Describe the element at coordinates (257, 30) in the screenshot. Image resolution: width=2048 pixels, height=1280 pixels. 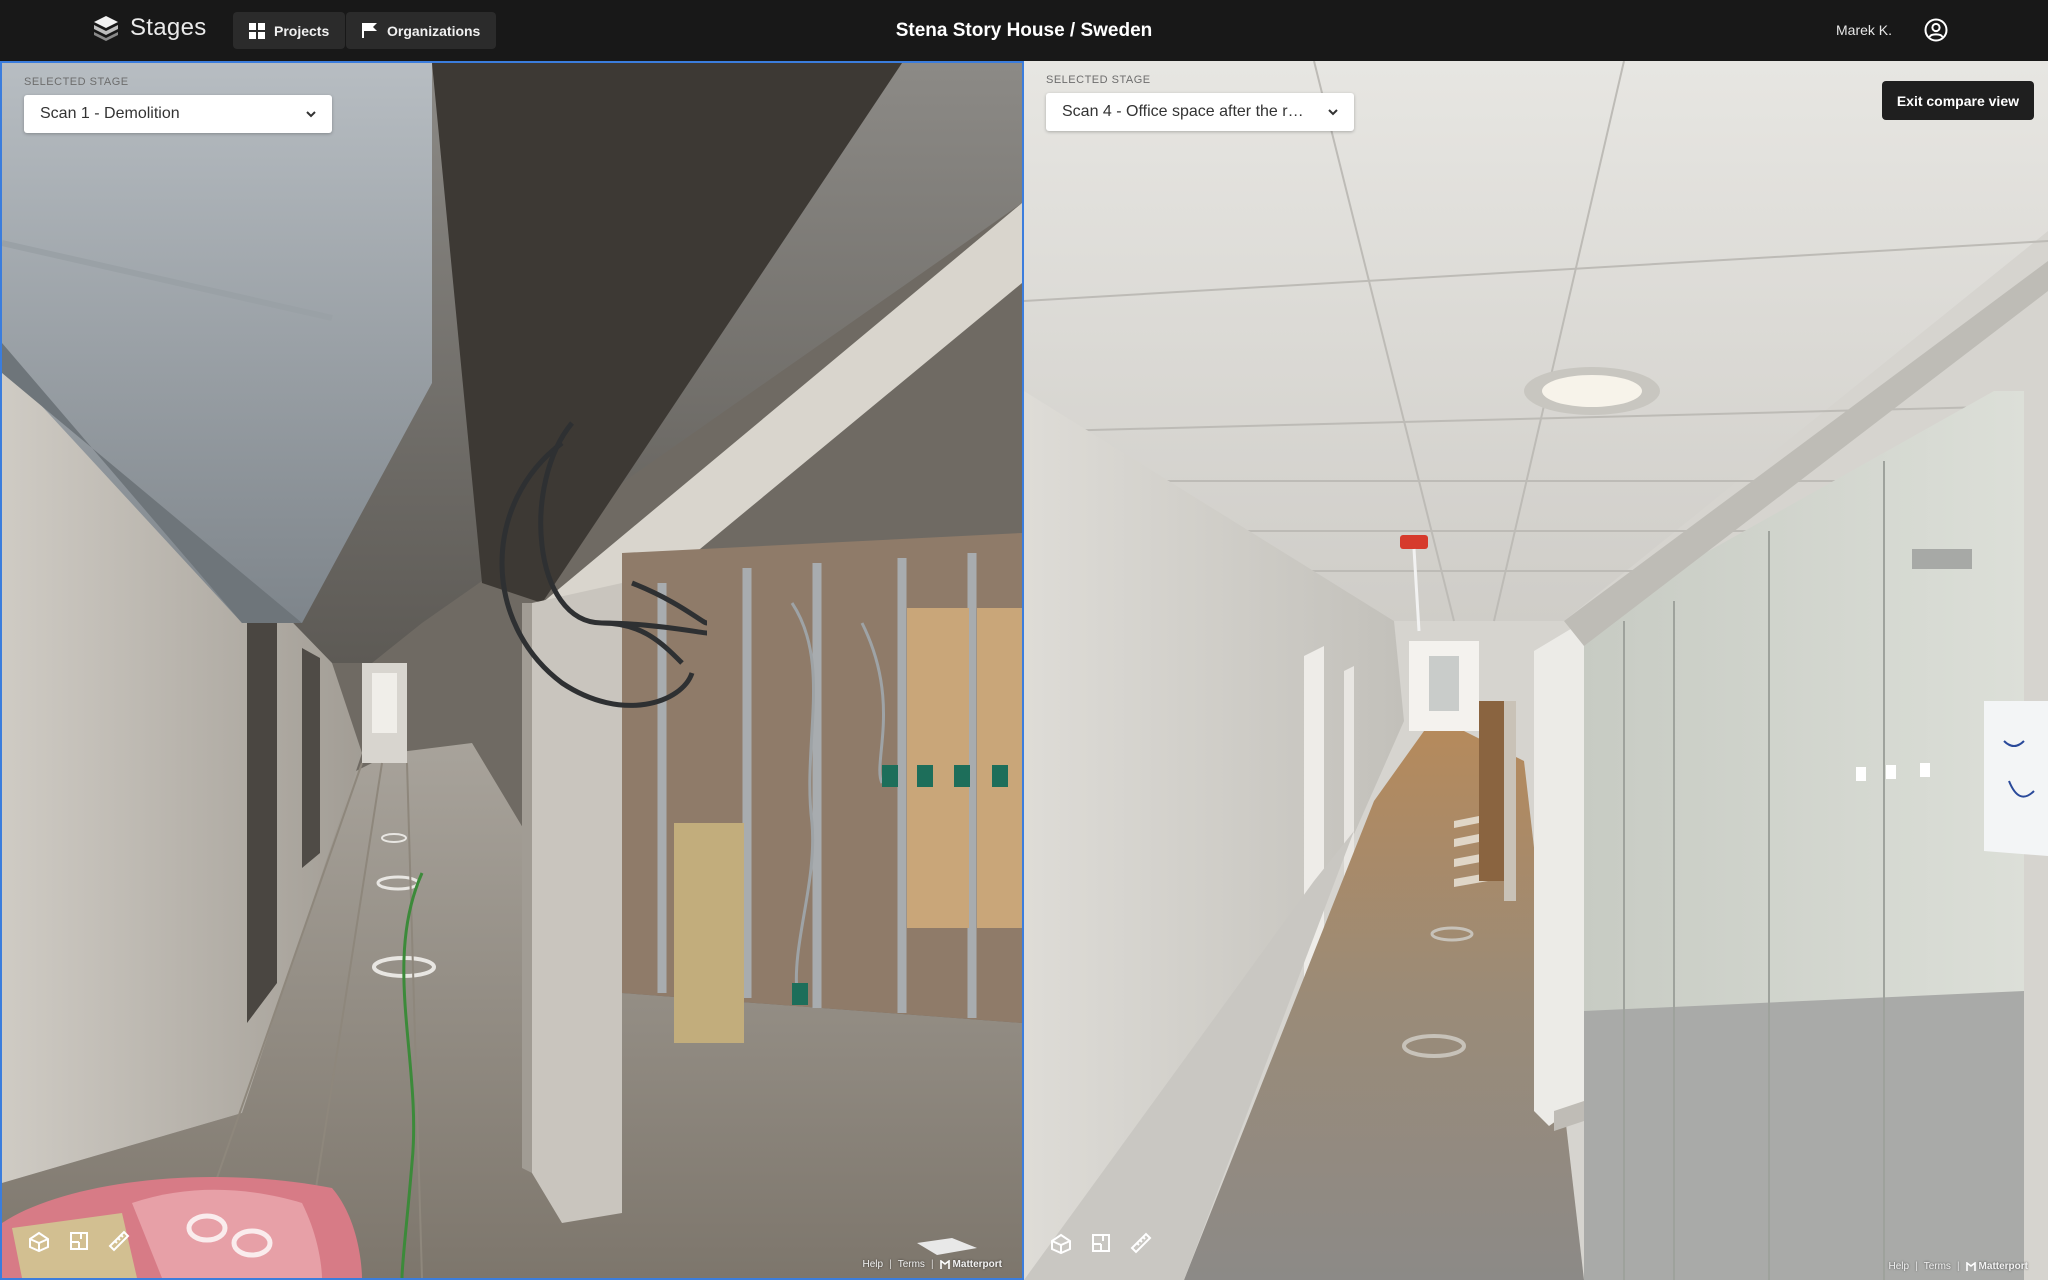
I see `projects-grid-icon` at that location.